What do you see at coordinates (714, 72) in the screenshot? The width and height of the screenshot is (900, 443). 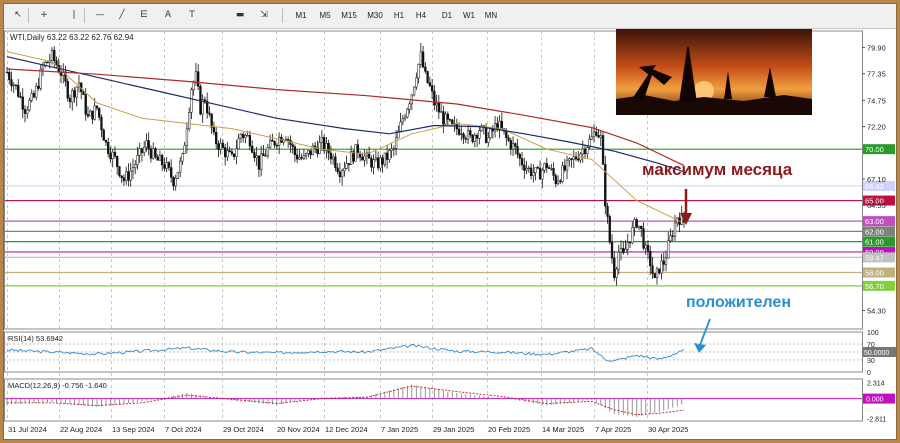 I see `oil-derrick-photo` at bounding box center [714, 72].